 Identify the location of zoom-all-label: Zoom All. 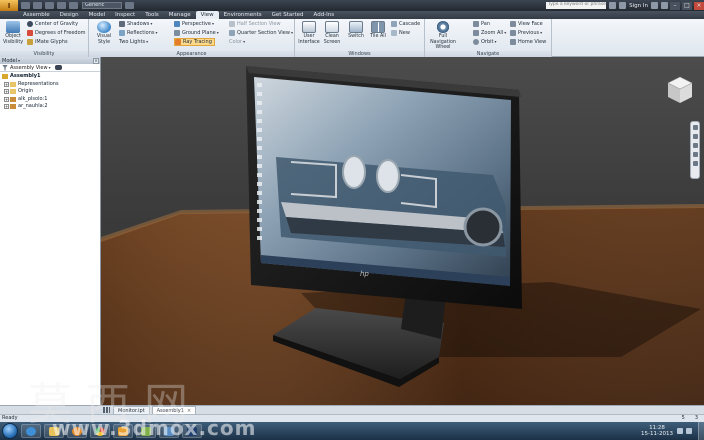
(492, 33).